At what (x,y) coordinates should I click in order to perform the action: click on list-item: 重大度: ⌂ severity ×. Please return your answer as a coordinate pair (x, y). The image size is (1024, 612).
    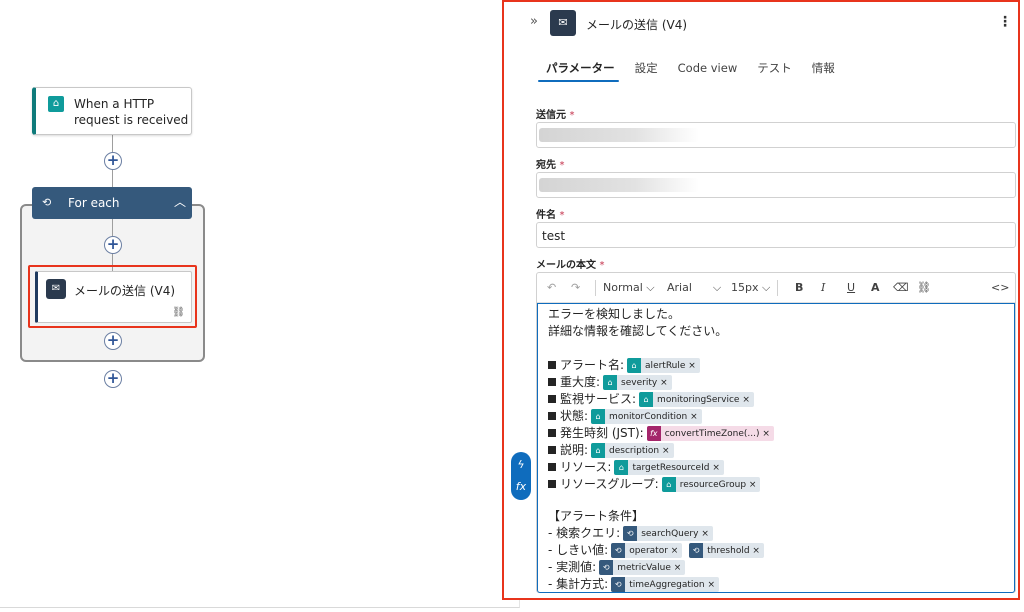
    Looking at the image, I should click on (610, 382).